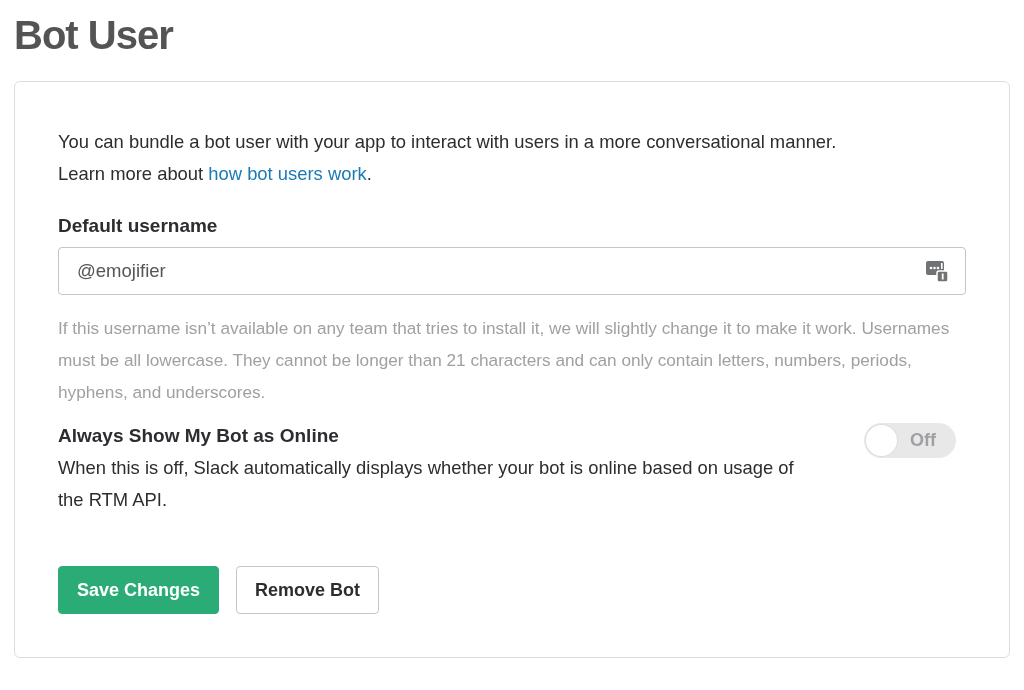  Describe the element at coordinates (139, 590) in the screenshot. I see `save-button: Save Changes` at that location.